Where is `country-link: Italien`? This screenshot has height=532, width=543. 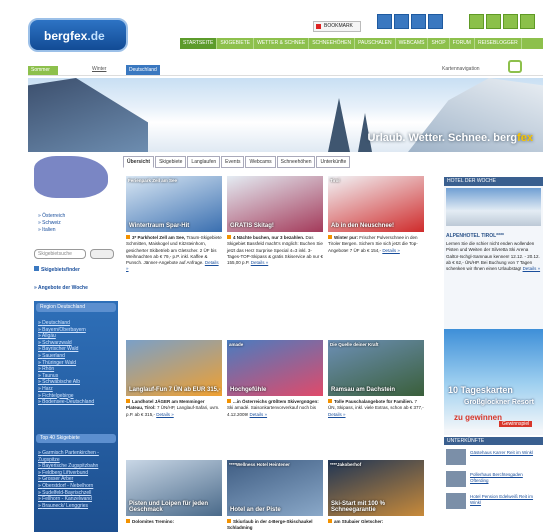
country-link: Italien is located at coordinates (78, 230).